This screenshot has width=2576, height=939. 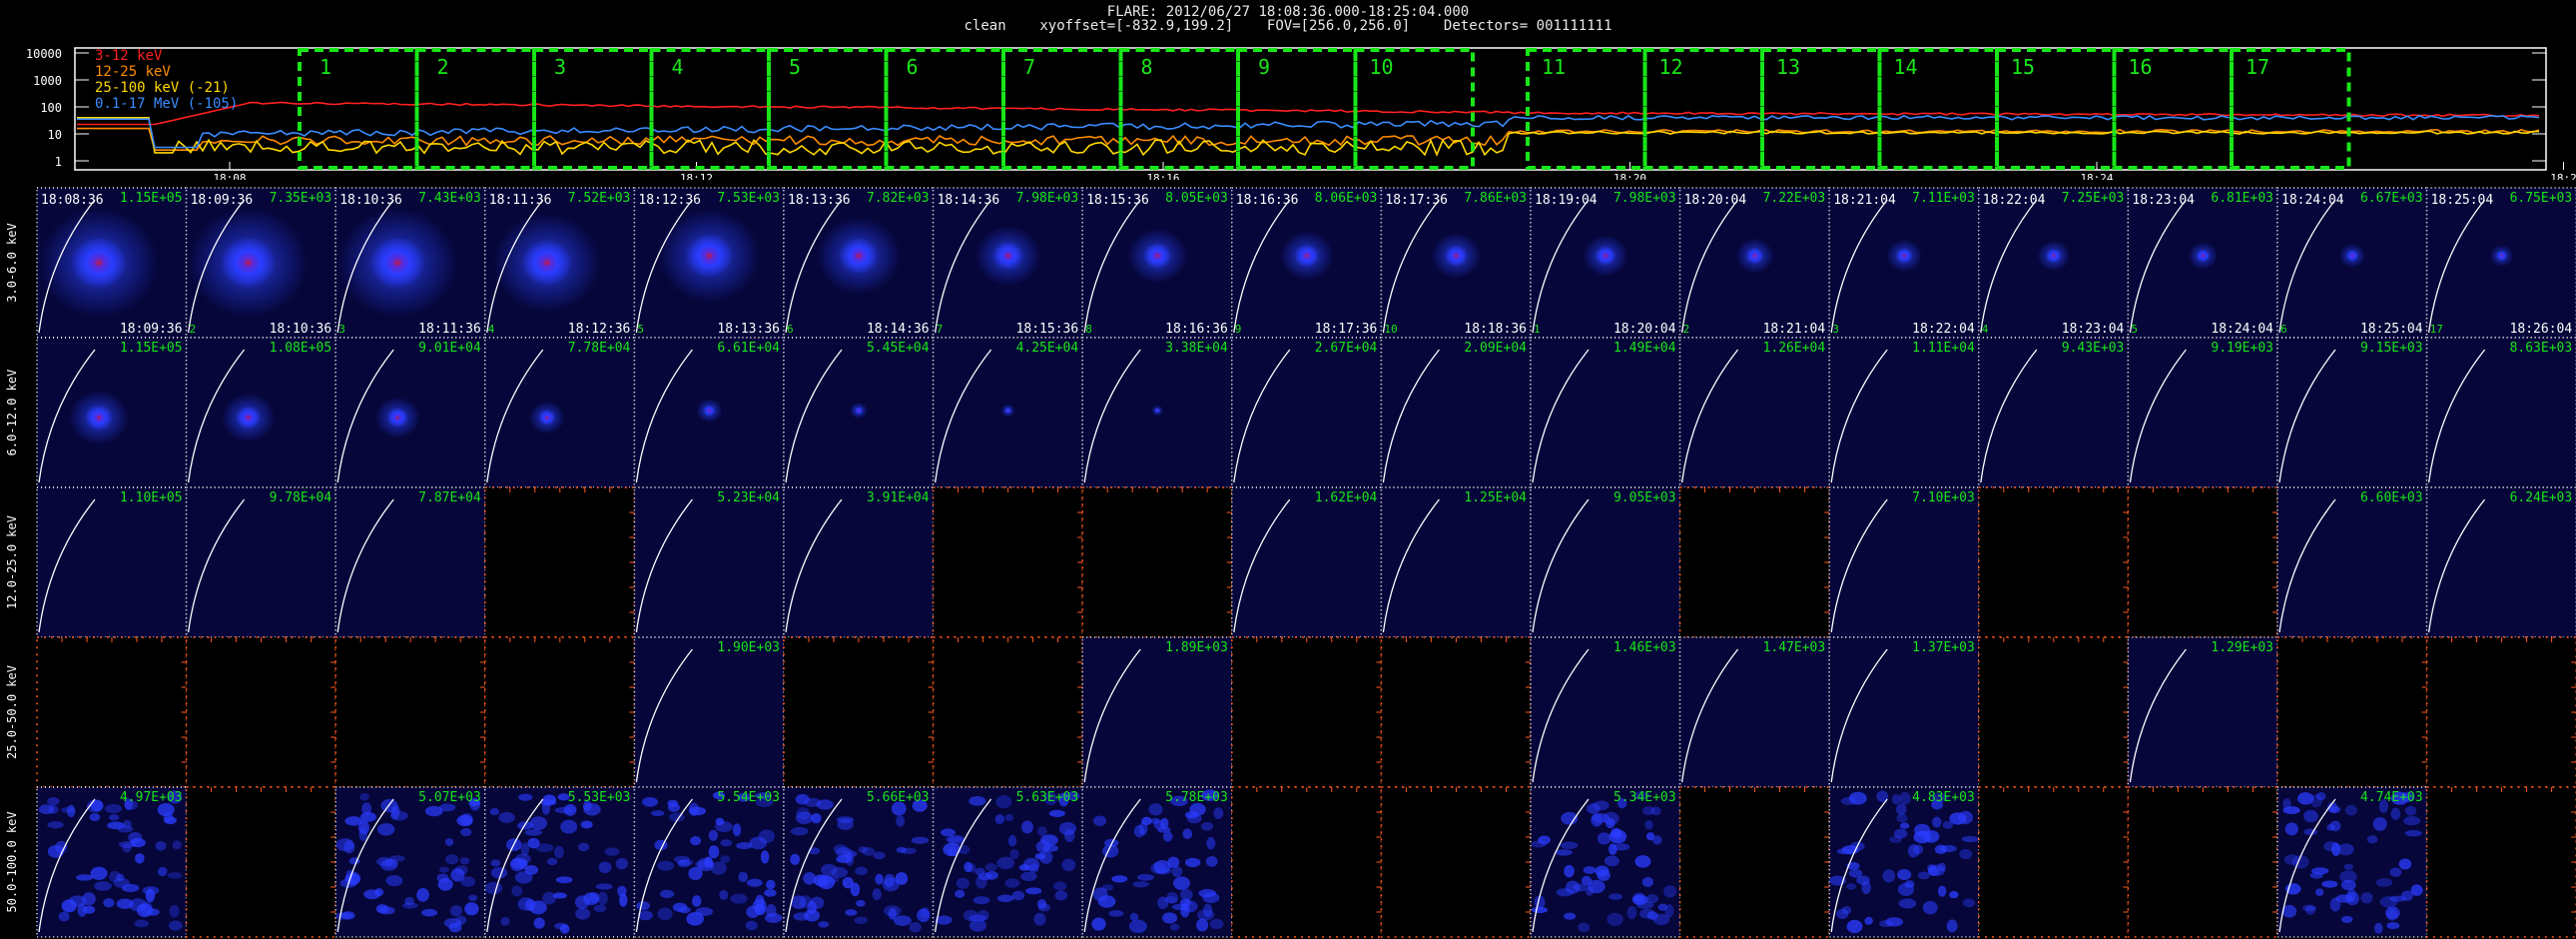 I want to click on image-panel: 1.89E+03, so click(x=1157, y=712).